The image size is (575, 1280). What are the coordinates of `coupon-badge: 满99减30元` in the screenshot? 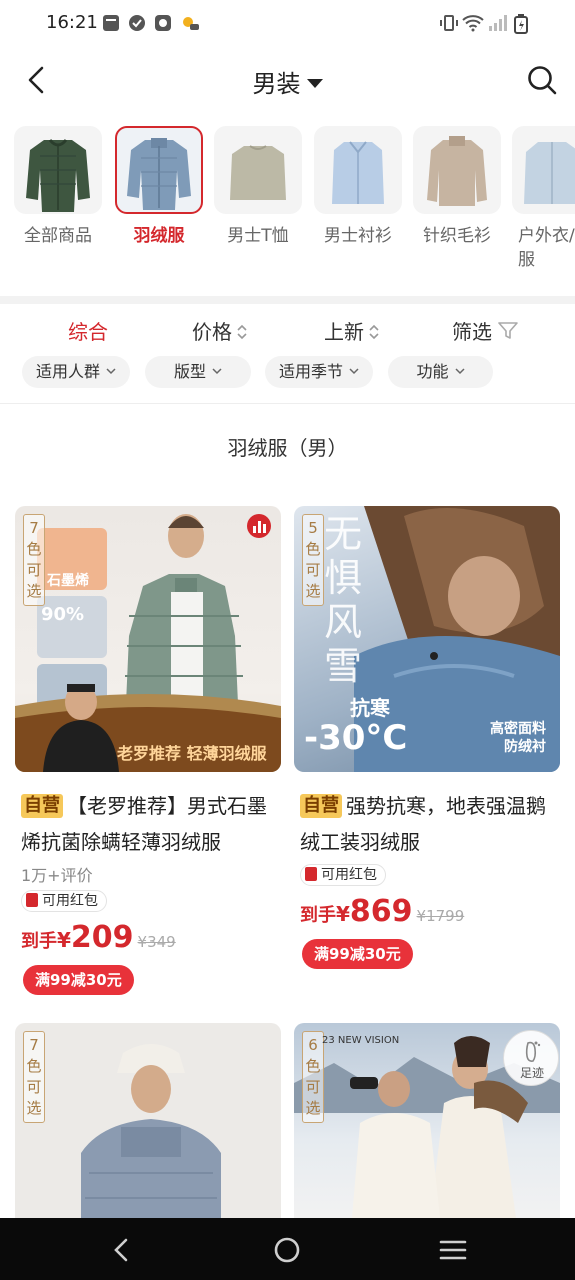 It's located at (78, 980).